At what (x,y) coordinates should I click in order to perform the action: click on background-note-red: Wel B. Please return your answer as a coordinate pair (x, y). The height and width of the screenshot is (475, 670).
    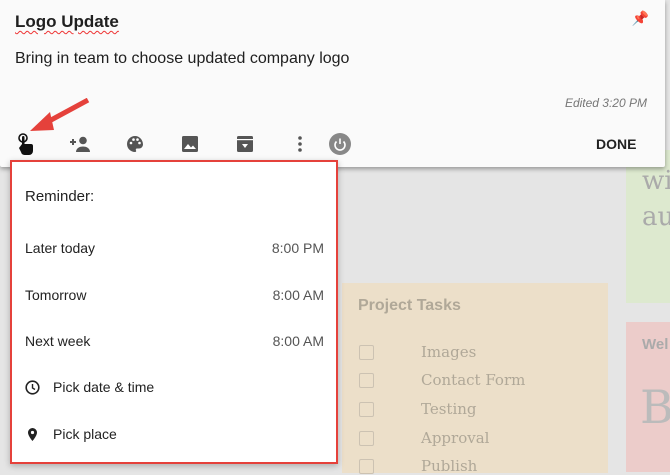
    Looking at the image, I should click on (648, 397).